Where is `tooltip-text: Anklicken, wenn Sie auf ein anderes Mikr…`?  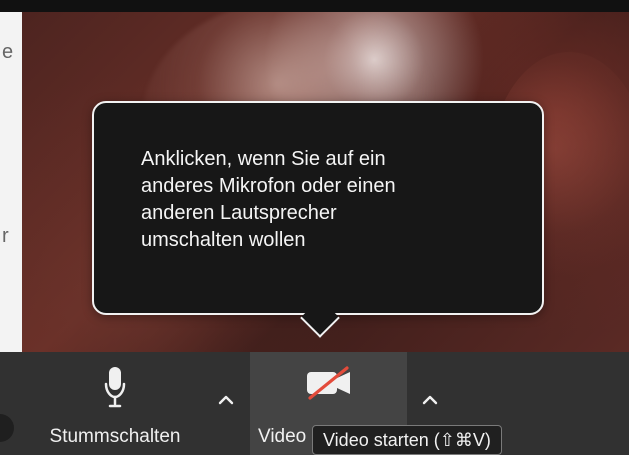 tooltip-text: Anklicken, wenn Sie auf ein anderes Mikr… is located at coordinates (268, 199).